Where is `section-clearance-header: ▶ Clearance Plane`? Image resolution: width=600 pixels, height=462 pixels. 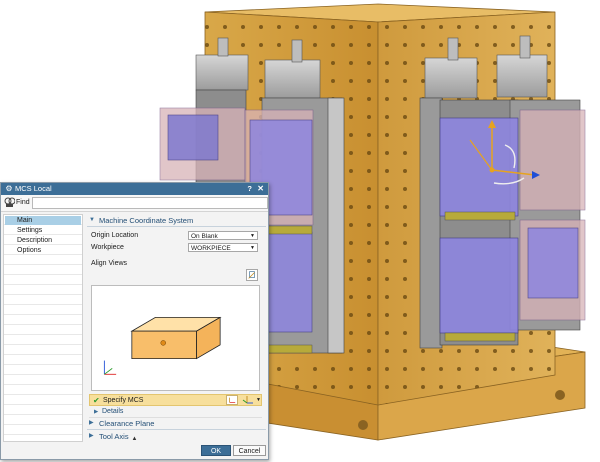
section-clearance-header: ▶ Clearance Plane is located at coordinates (176, 423).